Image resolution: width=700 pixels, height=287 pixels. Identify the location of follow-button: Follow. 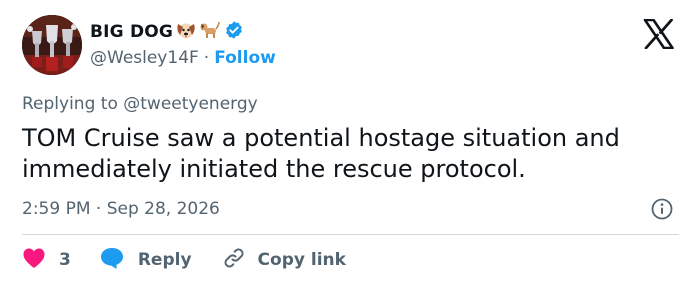
(245, 58).